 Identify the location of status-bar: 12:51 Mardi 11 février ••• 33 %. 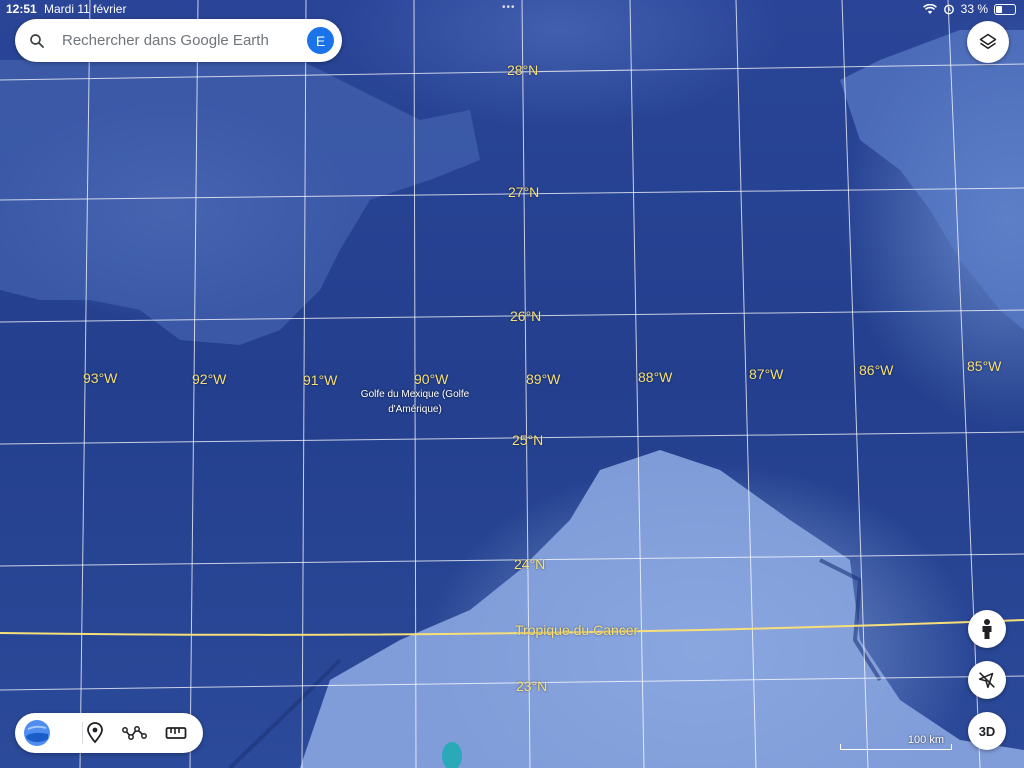
(512, 9).